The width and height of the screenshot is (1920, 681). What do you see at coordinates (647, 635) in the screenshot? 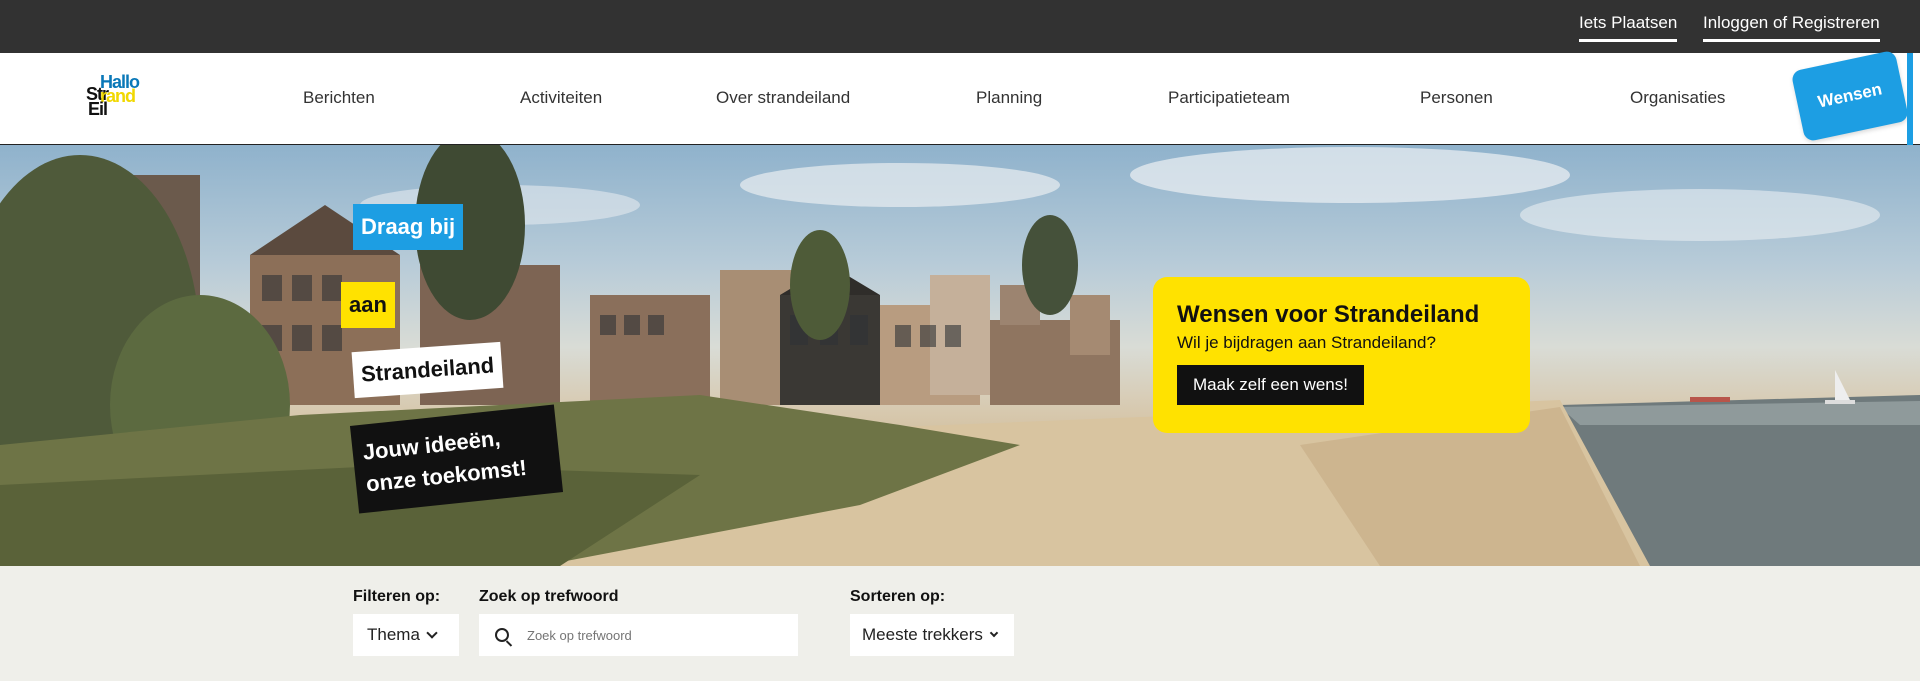
I see `search-input` at bounding box center [647, 635].